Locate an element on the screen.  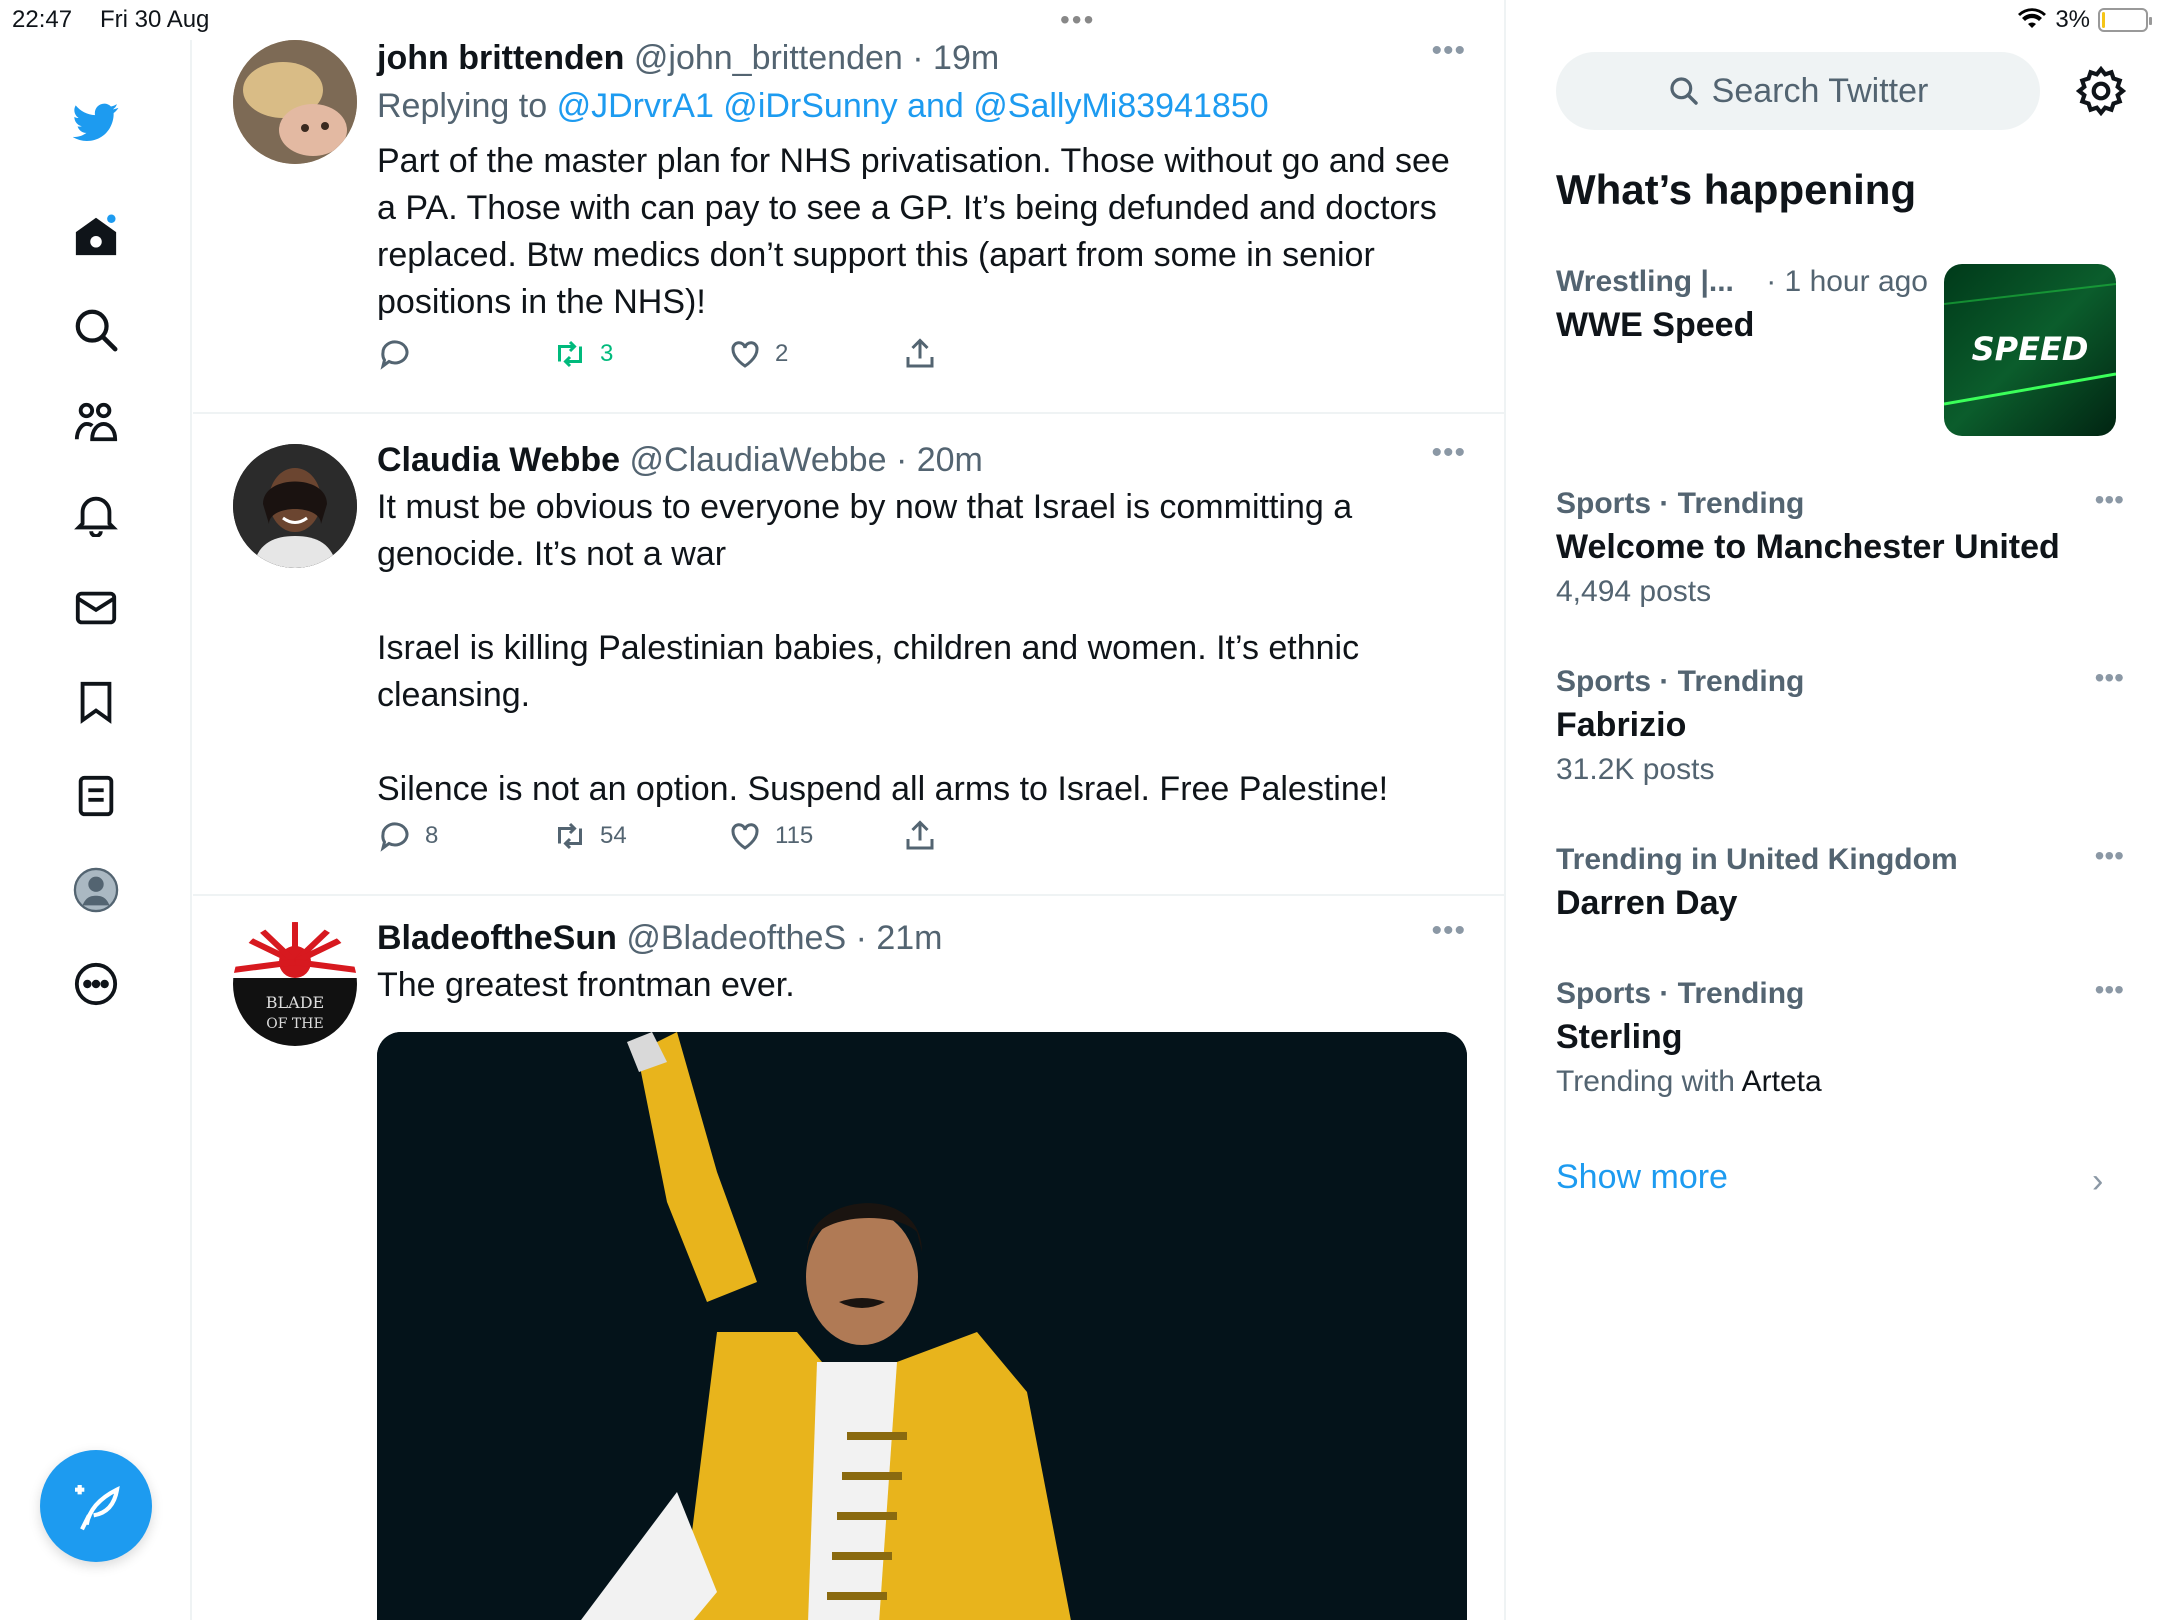
trend-context-bold: Trending in United Kingdom is located at coordinates (1757, 859).